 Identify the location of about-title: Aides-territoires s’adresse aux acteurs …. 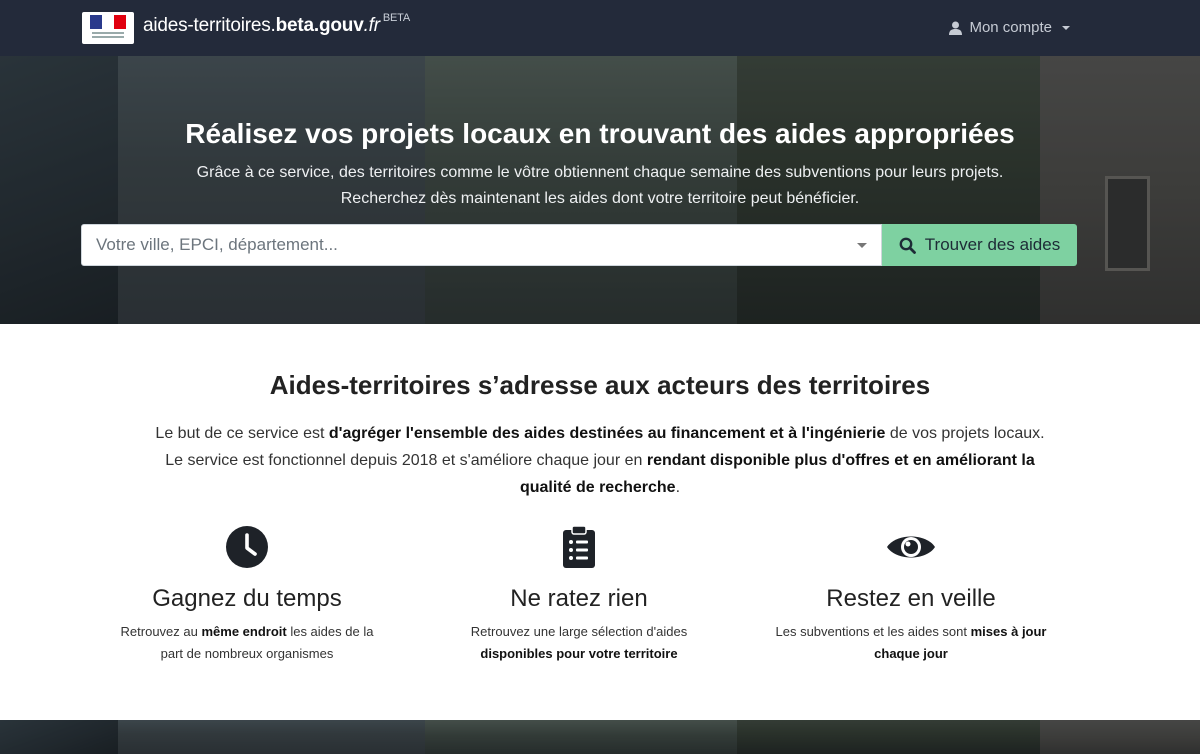
(600, 385).